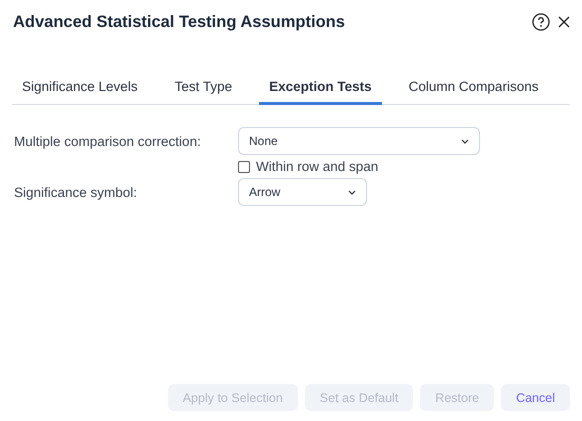  What do you see at coordinates (541, 22) in the screenshot?
I see `help-icon` at bounding box center [541, 22].